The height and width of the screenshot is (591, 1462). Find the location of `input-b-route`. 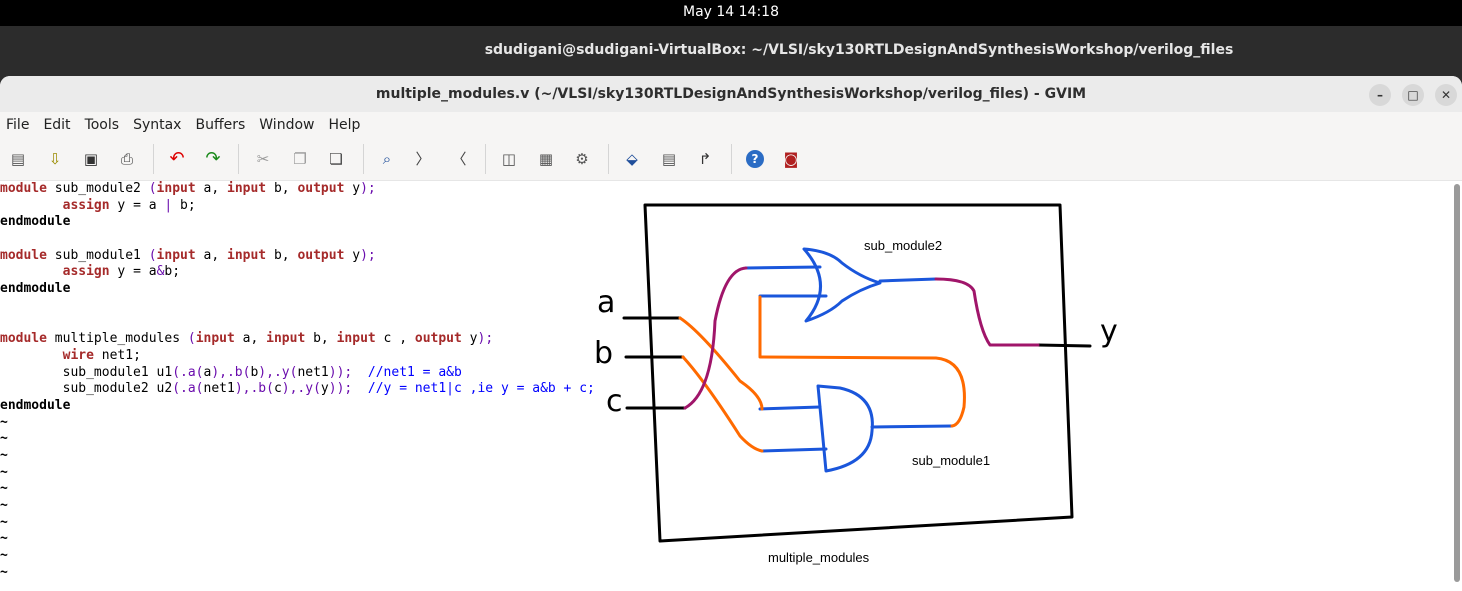

input-b-route is located at coordinates (722, 404).